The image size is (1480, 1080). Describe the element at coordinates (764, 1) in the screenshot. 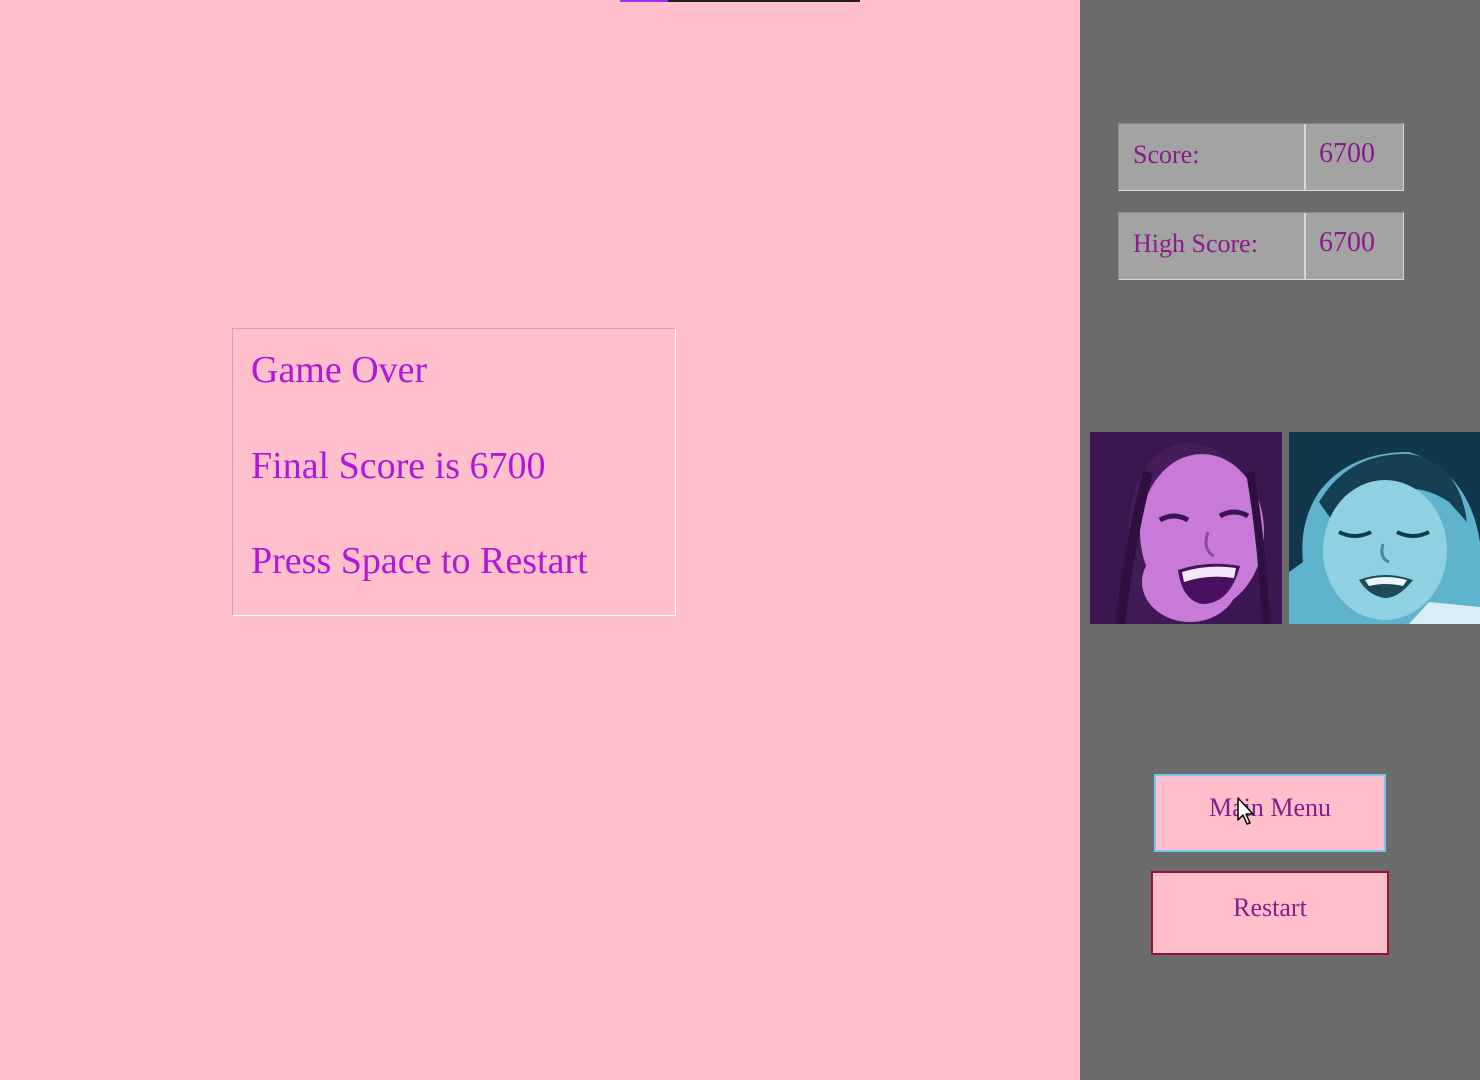

I see `top-bar-segment-dark` at that location.